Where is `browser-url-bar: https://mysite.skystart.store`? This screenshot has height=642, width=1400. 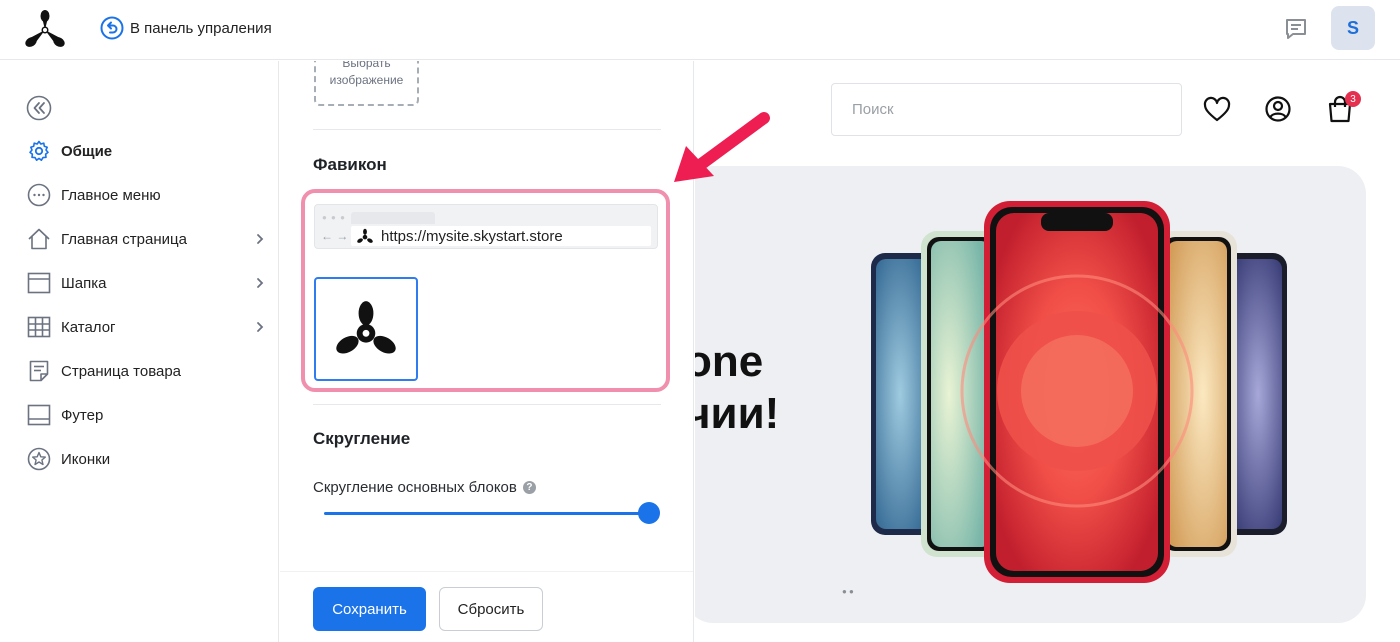 browser-url-bar: https://mysite.skystart.store is located at coordinates (501, 236).